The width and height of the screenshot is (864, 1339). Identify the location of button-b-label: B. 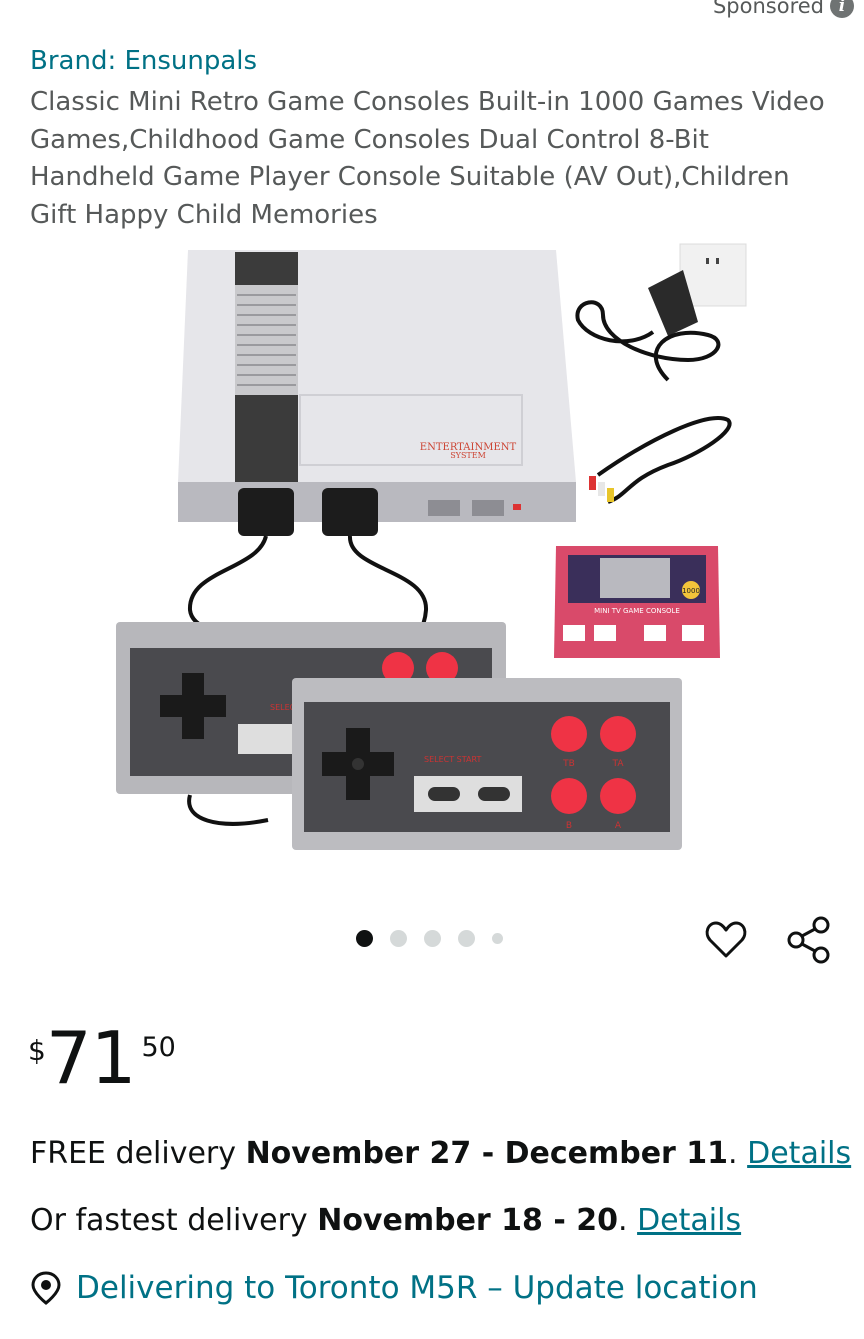
(569, 826).